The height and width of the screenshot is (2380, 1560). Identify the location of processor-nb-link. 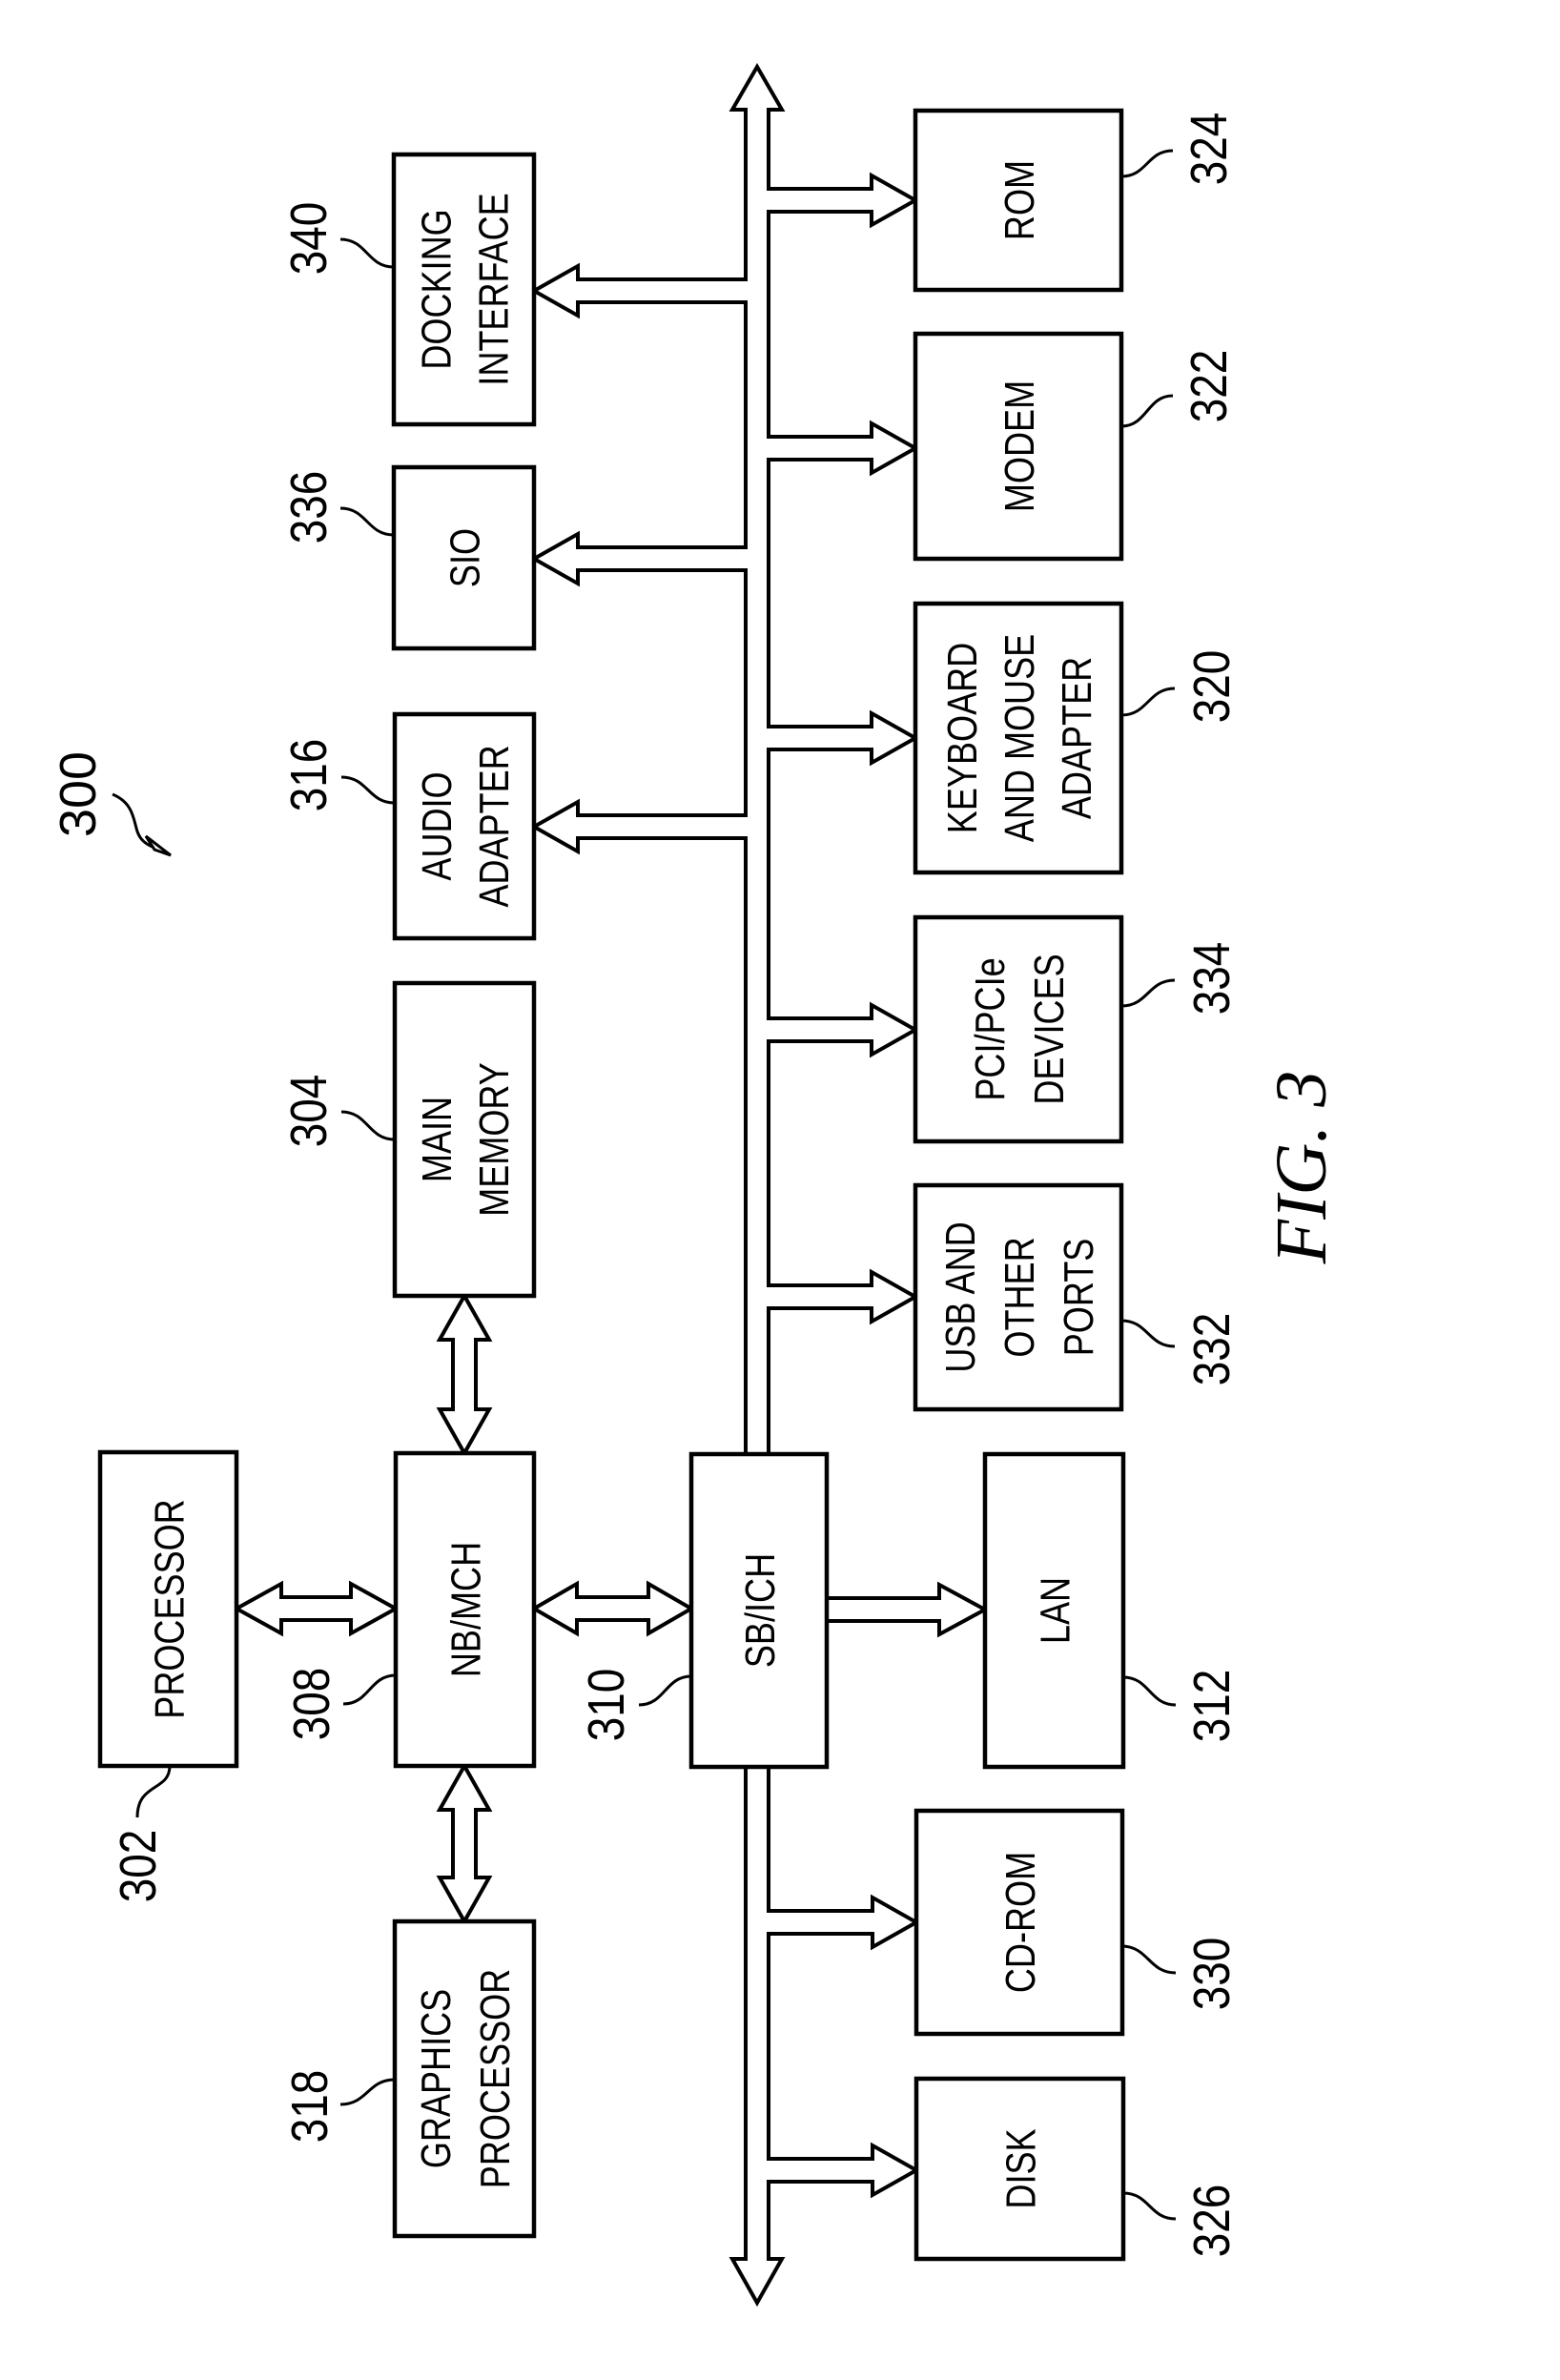
(316, 1609).